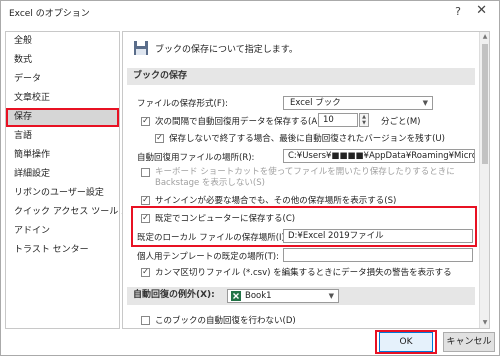 The image size is (500, 356). I want to click on sidebar-item-language: 言語, so click(62, 136).